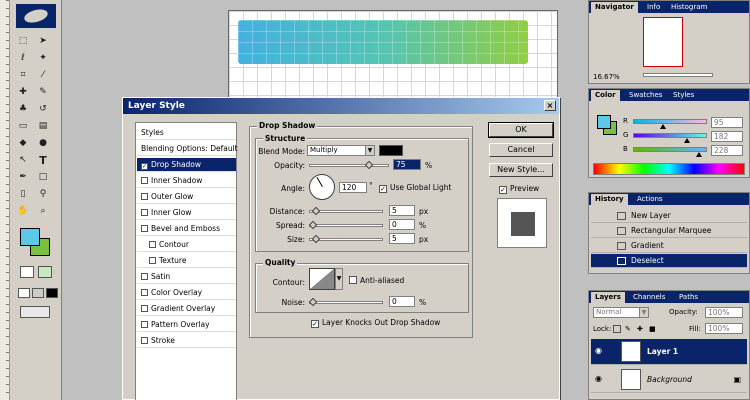  Describe the element at coordinates (415, 188) in the screenshot. I see `use-global-light-checkbox: ✓ Use Global Light` at that location.